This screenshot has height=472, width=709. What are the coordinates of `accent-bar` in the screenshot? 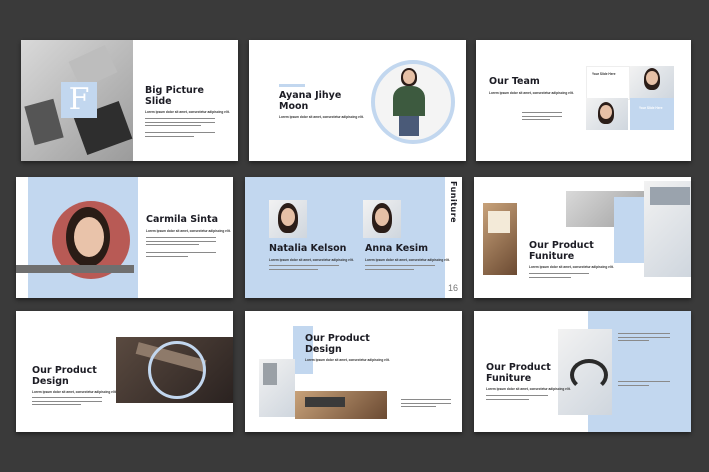 It's located at (292, 85).